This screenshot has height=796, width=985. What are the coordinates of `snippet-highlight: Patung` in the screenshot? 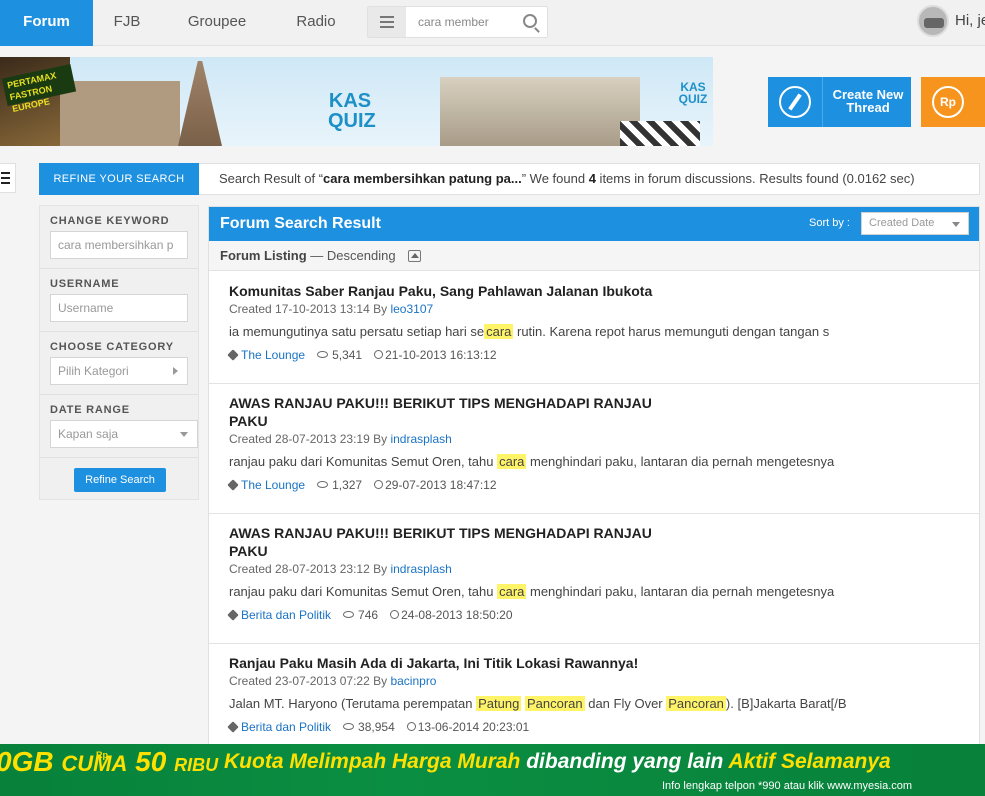 It's located at (499, 703).